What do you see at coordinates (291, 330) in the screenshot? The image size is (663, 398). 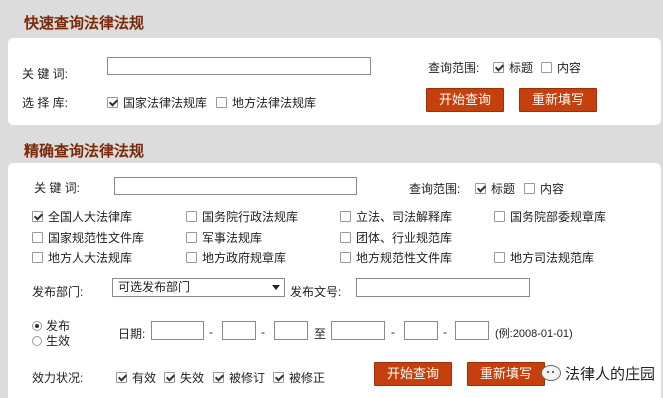 I see `start-day-input` at bounding box center [291, 330].